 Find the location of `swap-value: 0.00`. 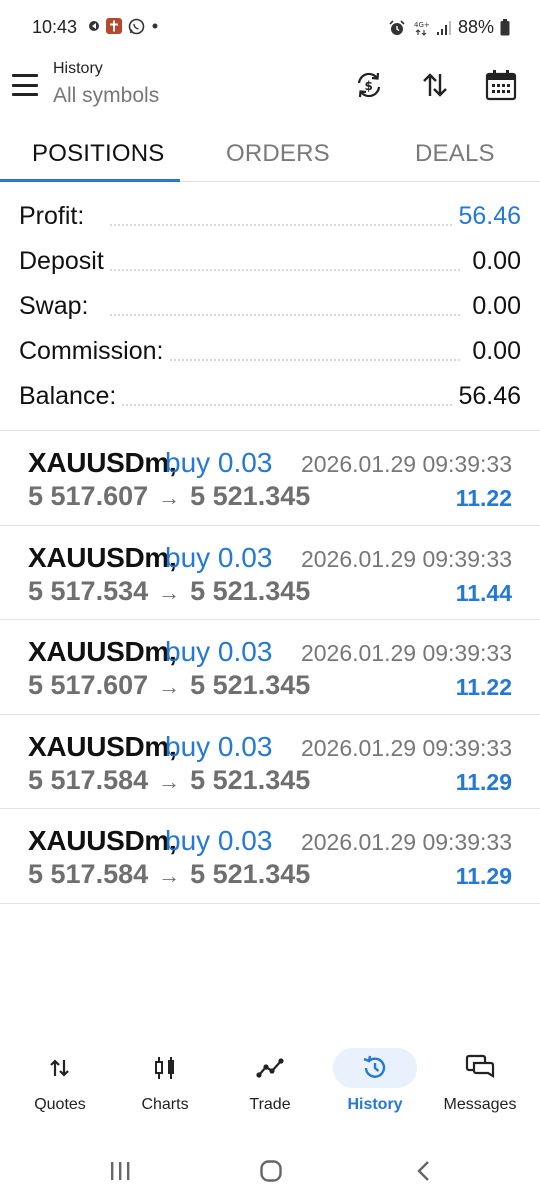

swap-value: 0.00 is located at coordinates (493, 306).